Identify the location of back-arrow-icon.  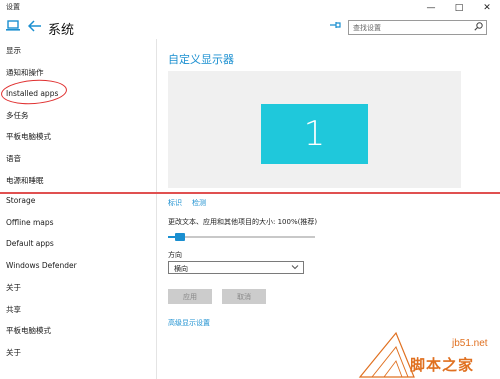
(34, 28).